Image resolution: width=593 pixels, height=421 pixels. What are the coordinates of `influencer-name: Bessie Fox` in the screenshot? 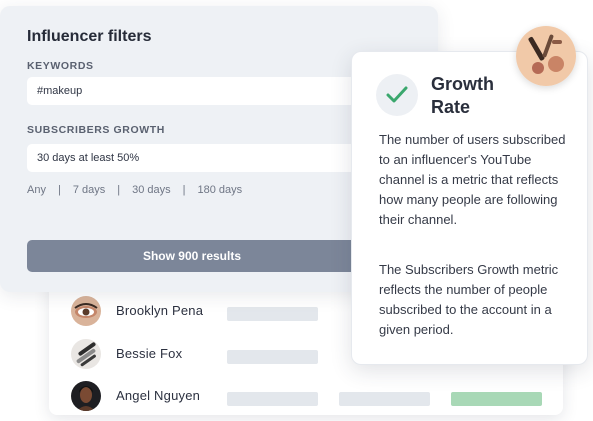 It's located at (149, 353).